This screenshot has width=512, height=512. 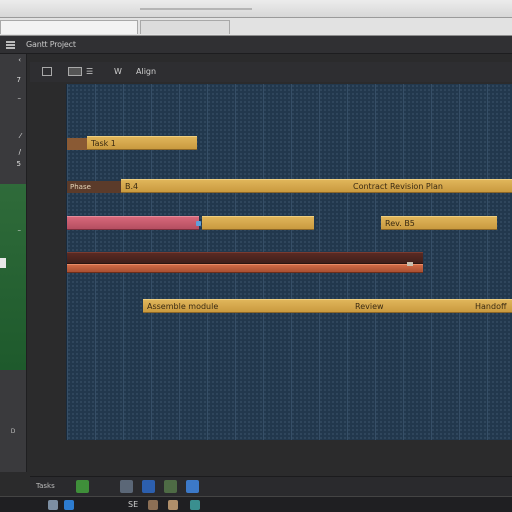 What do you see at coordinates (256, 27) in the screenshot?
I see `tab-bar` at bounding box center [256, 27].